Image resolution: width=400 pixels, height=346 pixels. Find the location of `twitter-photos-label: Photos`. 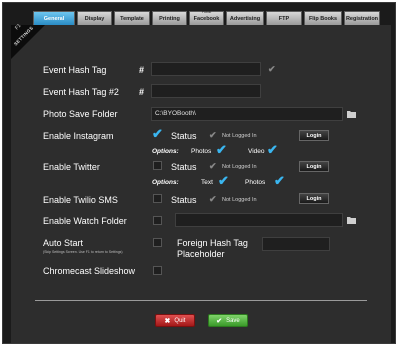

twitter-photos-label: Photos is located at coordinates (255, 182).